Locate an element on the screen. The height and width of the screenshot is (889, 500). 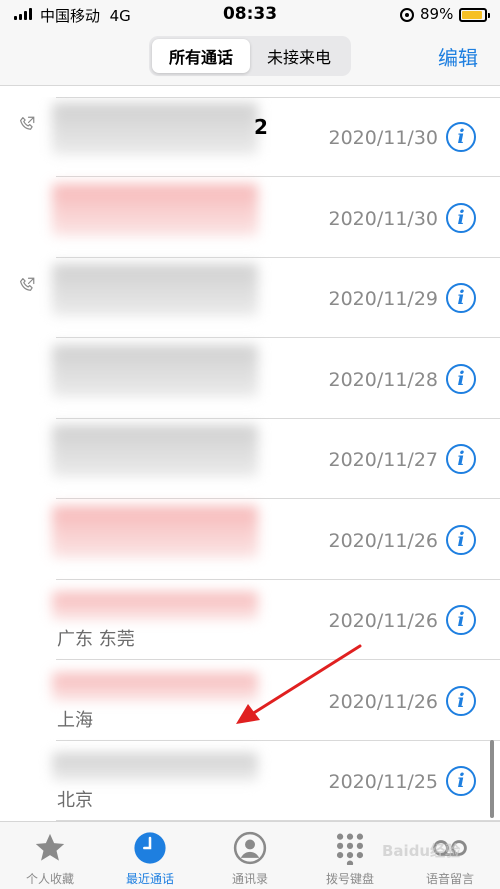
call-row: 2 2020/11/30 i is located at coordinates (250, 137).